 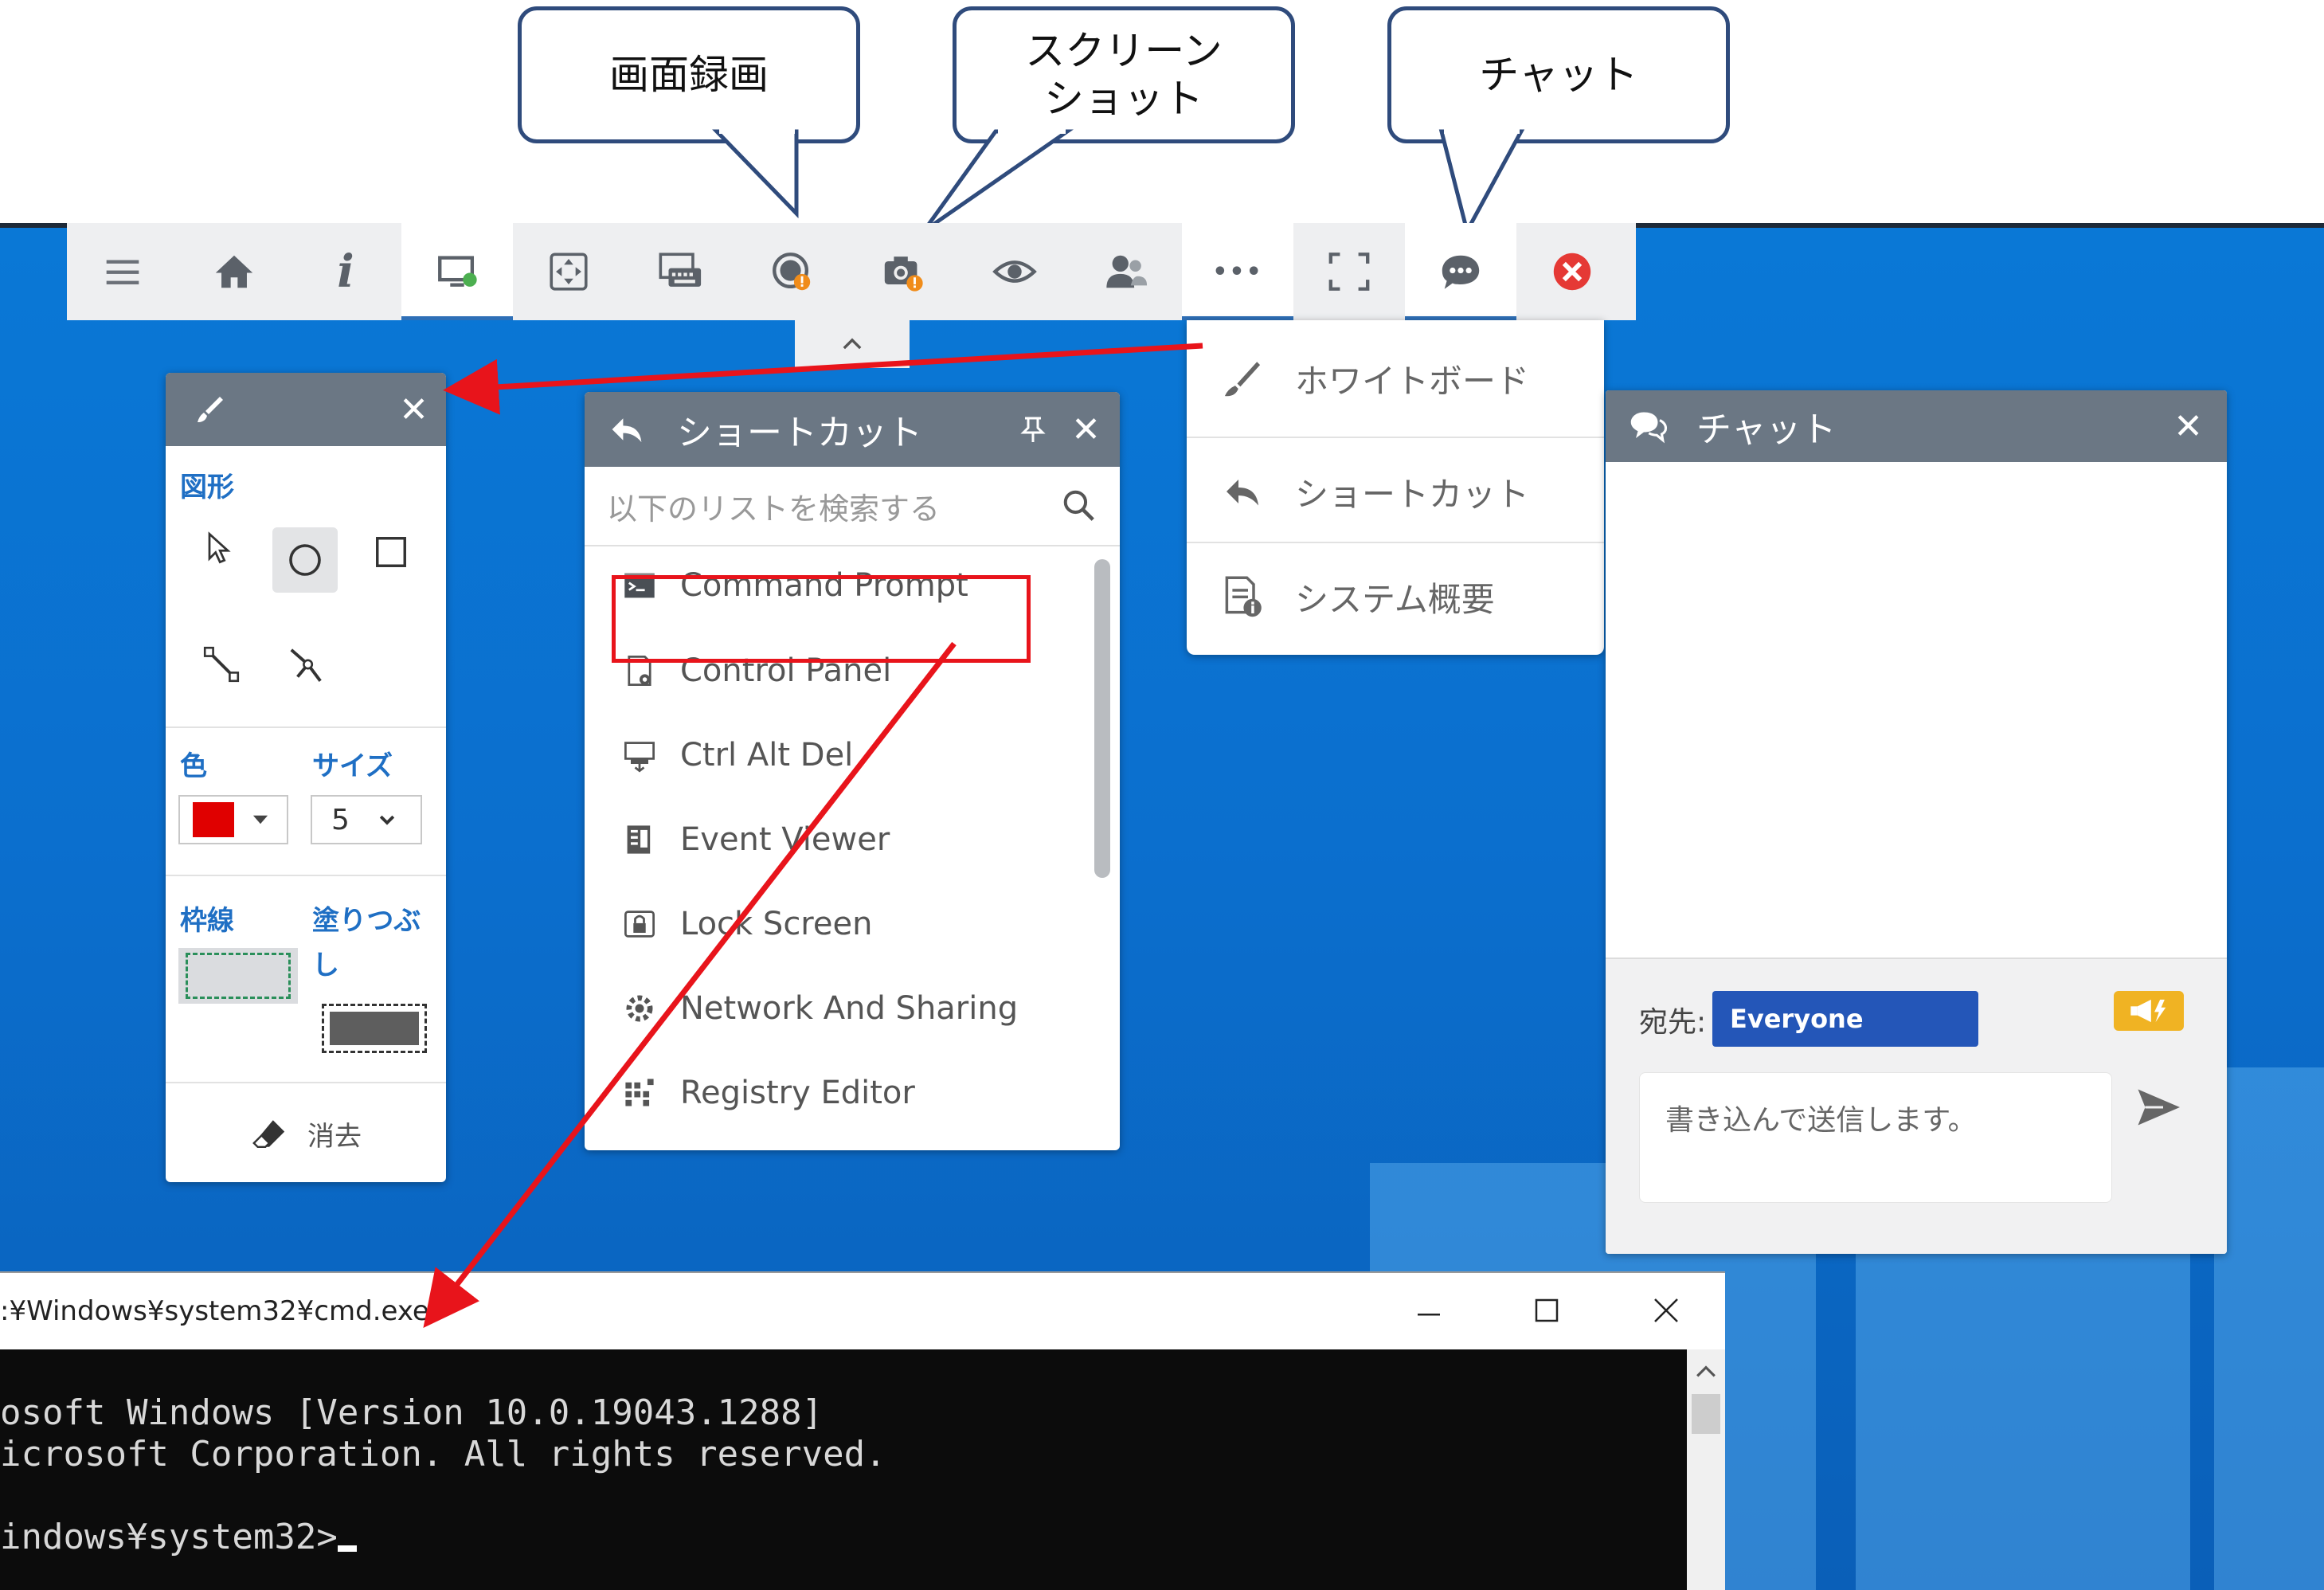 I want to click on color-label: 色, so click(x=193, y=766).